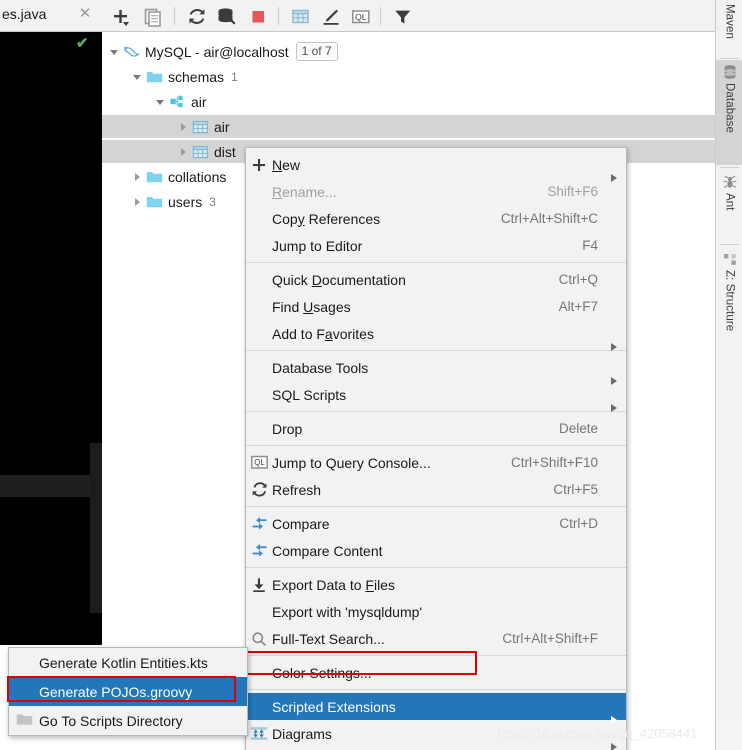  I want to click on menu-item-shortcut: Ctrl+F5, so click(575, 489).